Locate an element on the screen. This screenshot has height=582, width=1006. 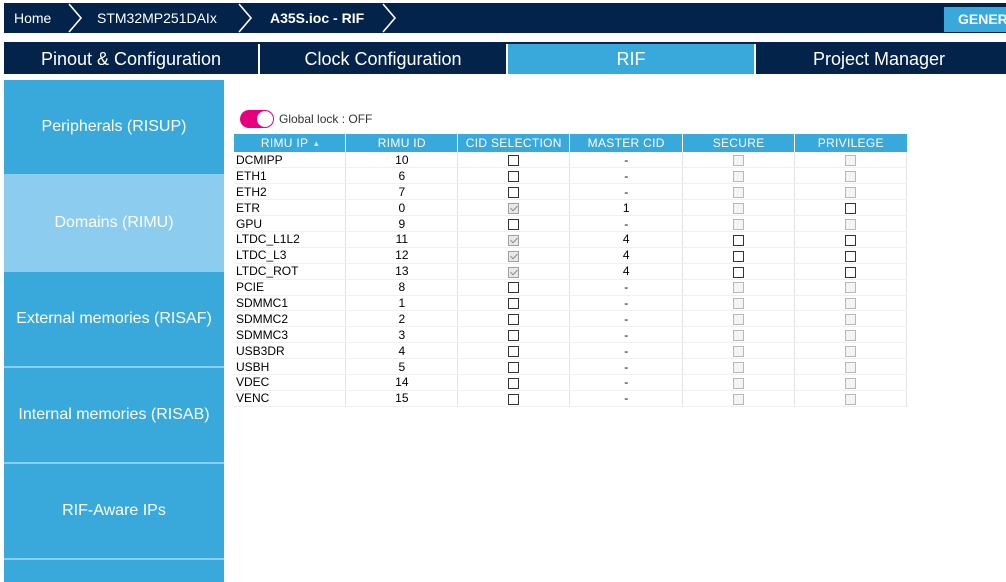
table-row: PCIE 8 - is located at coordinates (570, 287).